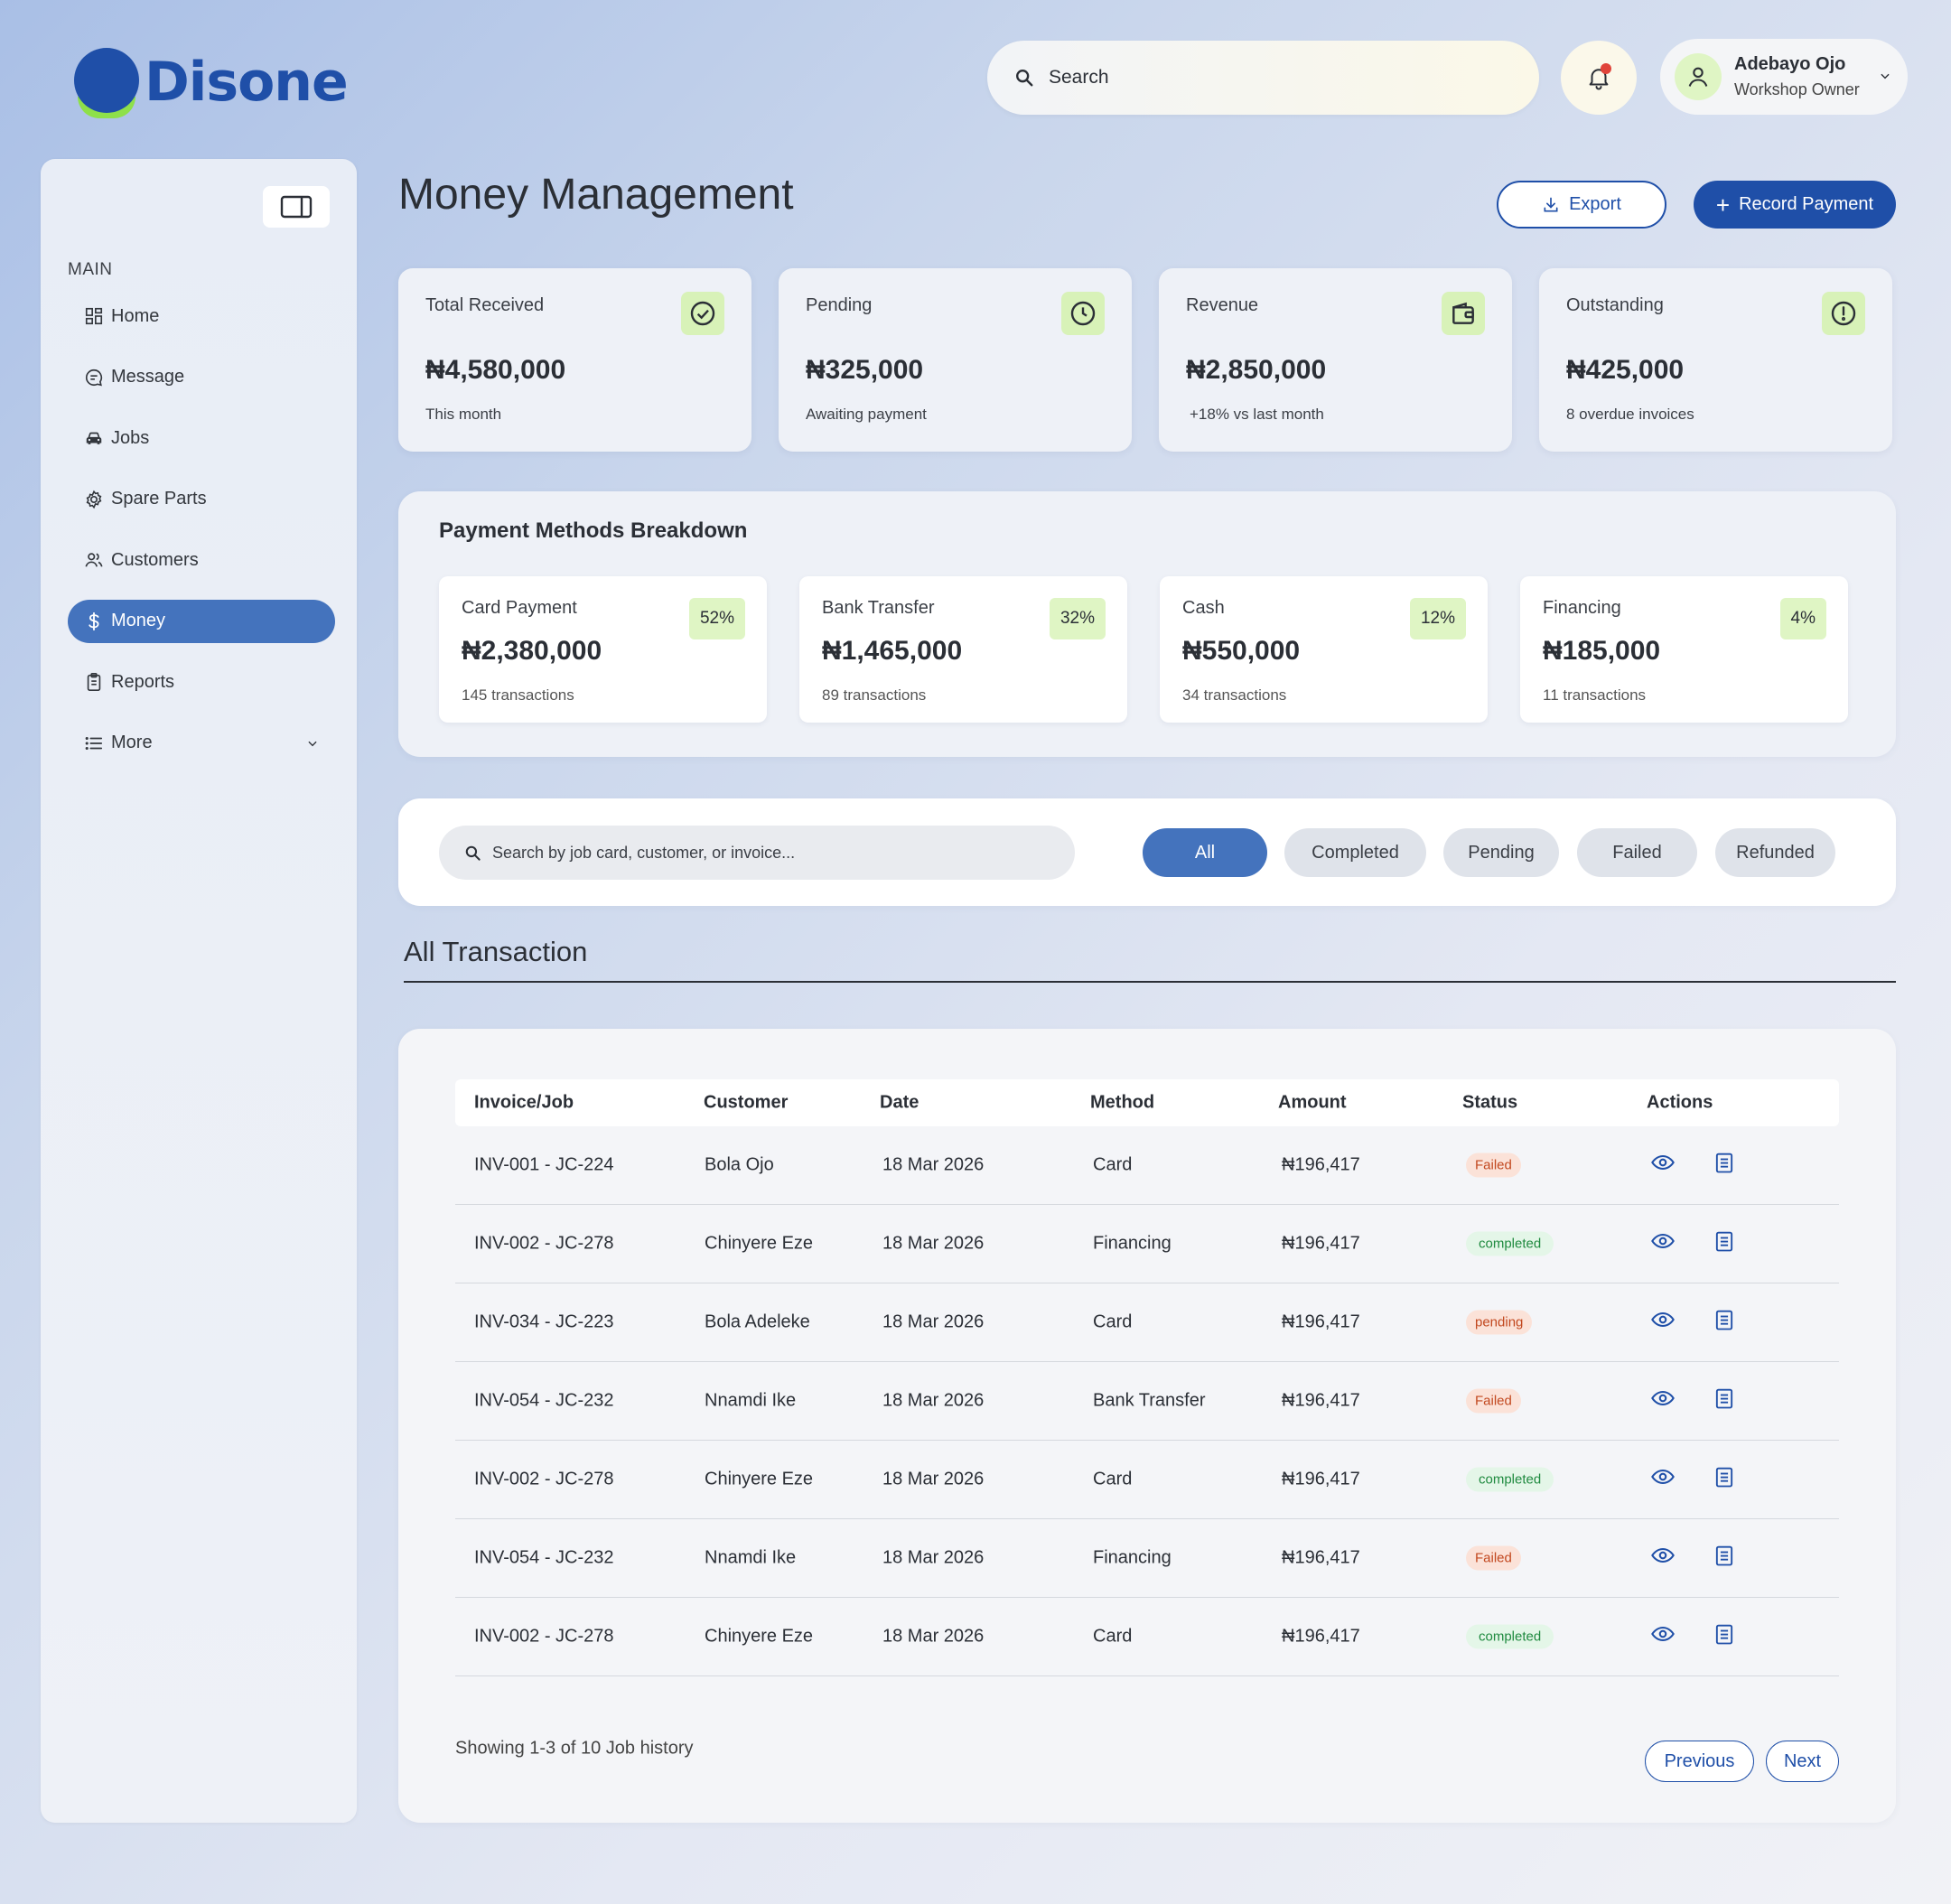 This screenshot has height=1904, width=1951. Describe the element at coordinates (574, 1748) in the screenshot. I see `pagination-summary: Showing 1-3 of 10 Job history` at that location.